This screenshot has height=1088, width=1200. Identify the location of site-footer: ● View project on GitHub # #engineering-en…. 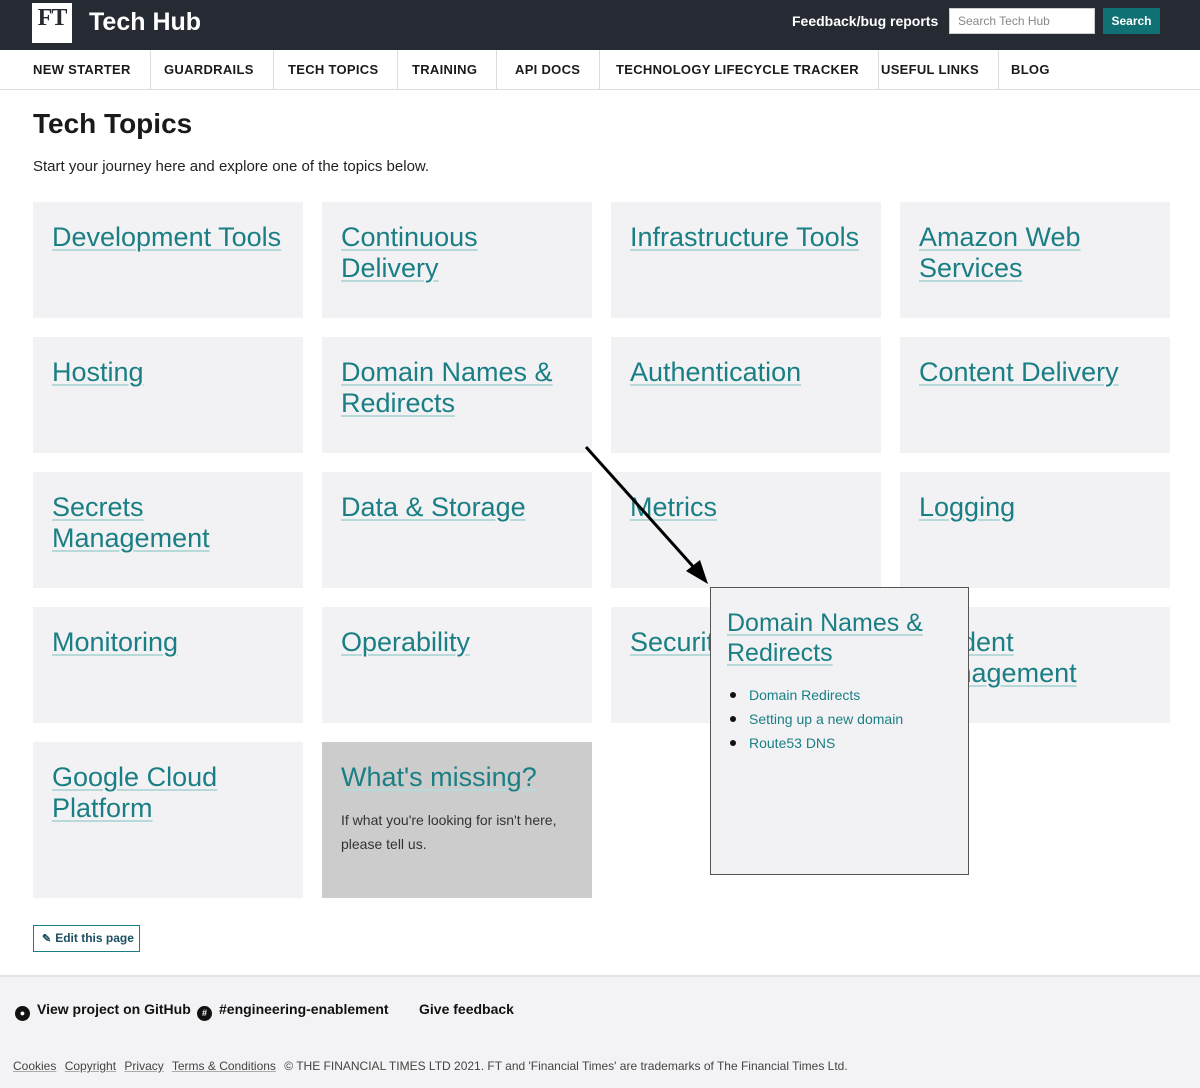
(600, 1031).